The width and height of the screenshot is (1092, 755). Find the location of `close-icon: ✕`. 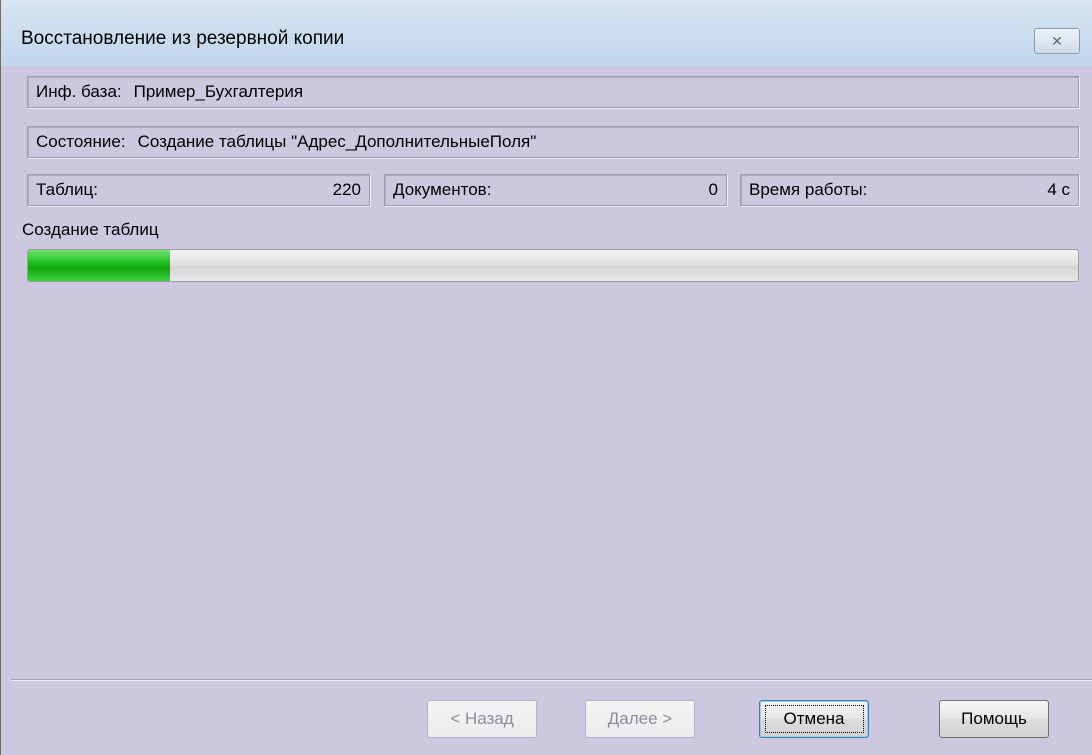

close-icon: ✕ is located at coordinates (1057, 40).